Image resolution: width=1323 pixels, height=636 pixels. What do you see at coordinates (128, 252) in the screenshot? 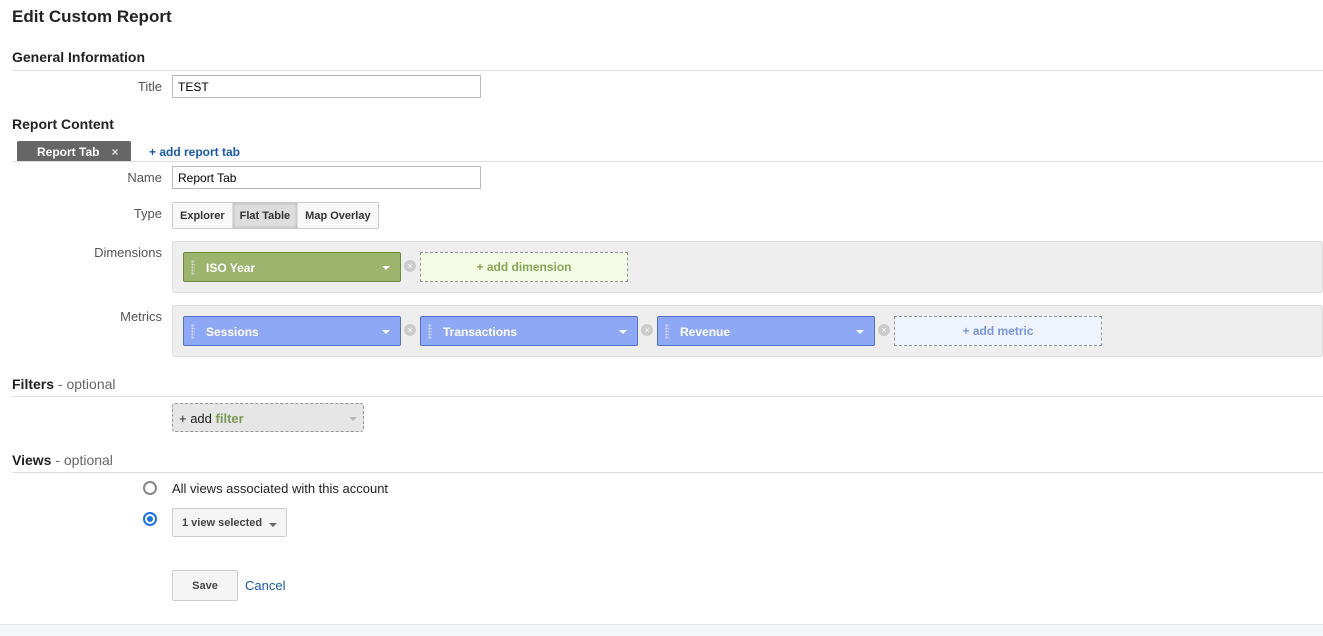
I see `dimensions-label: Dimensions` at bounding box center [128, 252].